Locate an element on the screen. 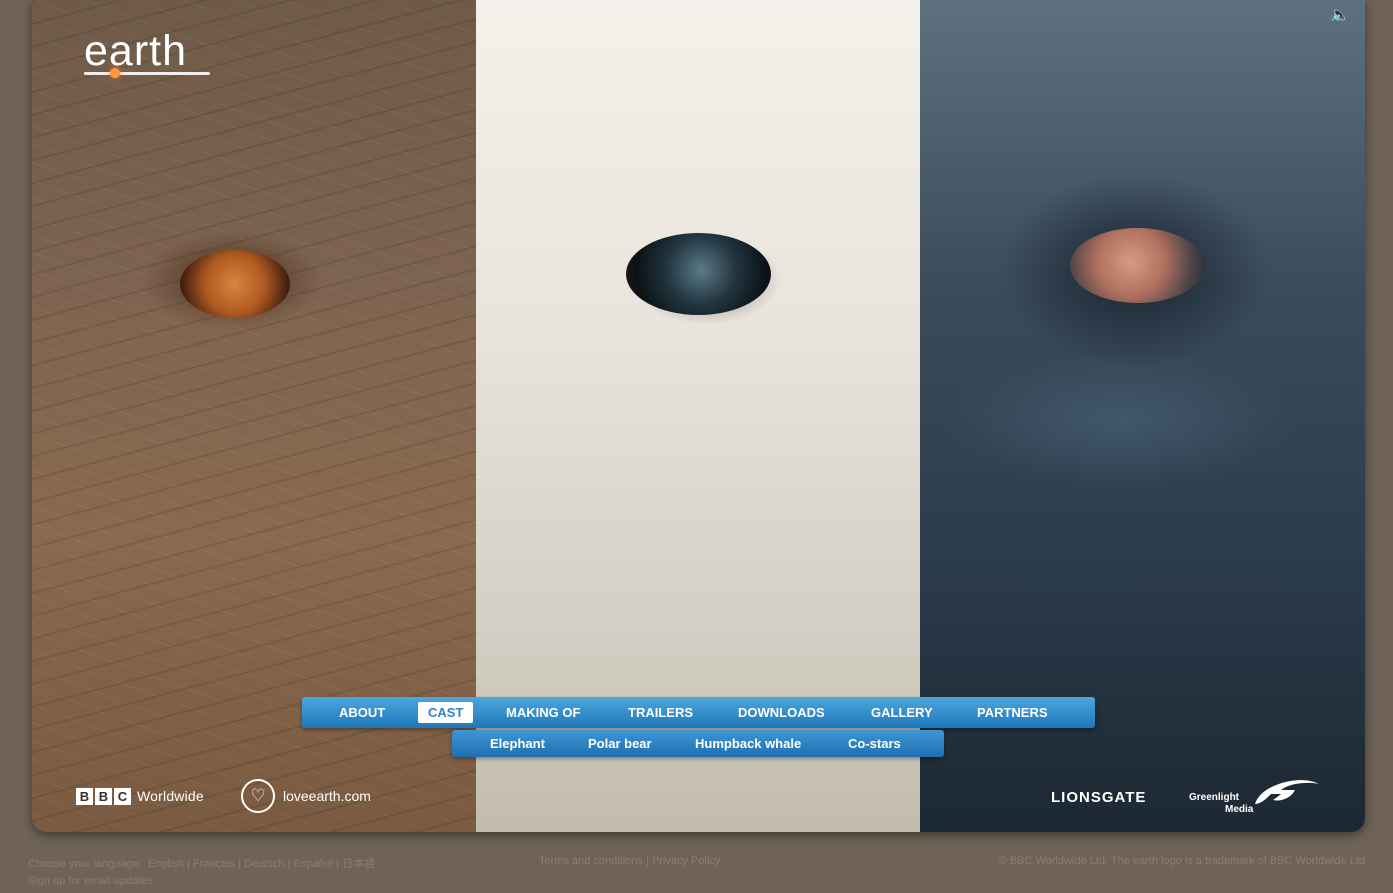 The height and width of the screenshot is (893, 1393). nav-downloads: DOWNLOADS is located at coordinates (781, 712).